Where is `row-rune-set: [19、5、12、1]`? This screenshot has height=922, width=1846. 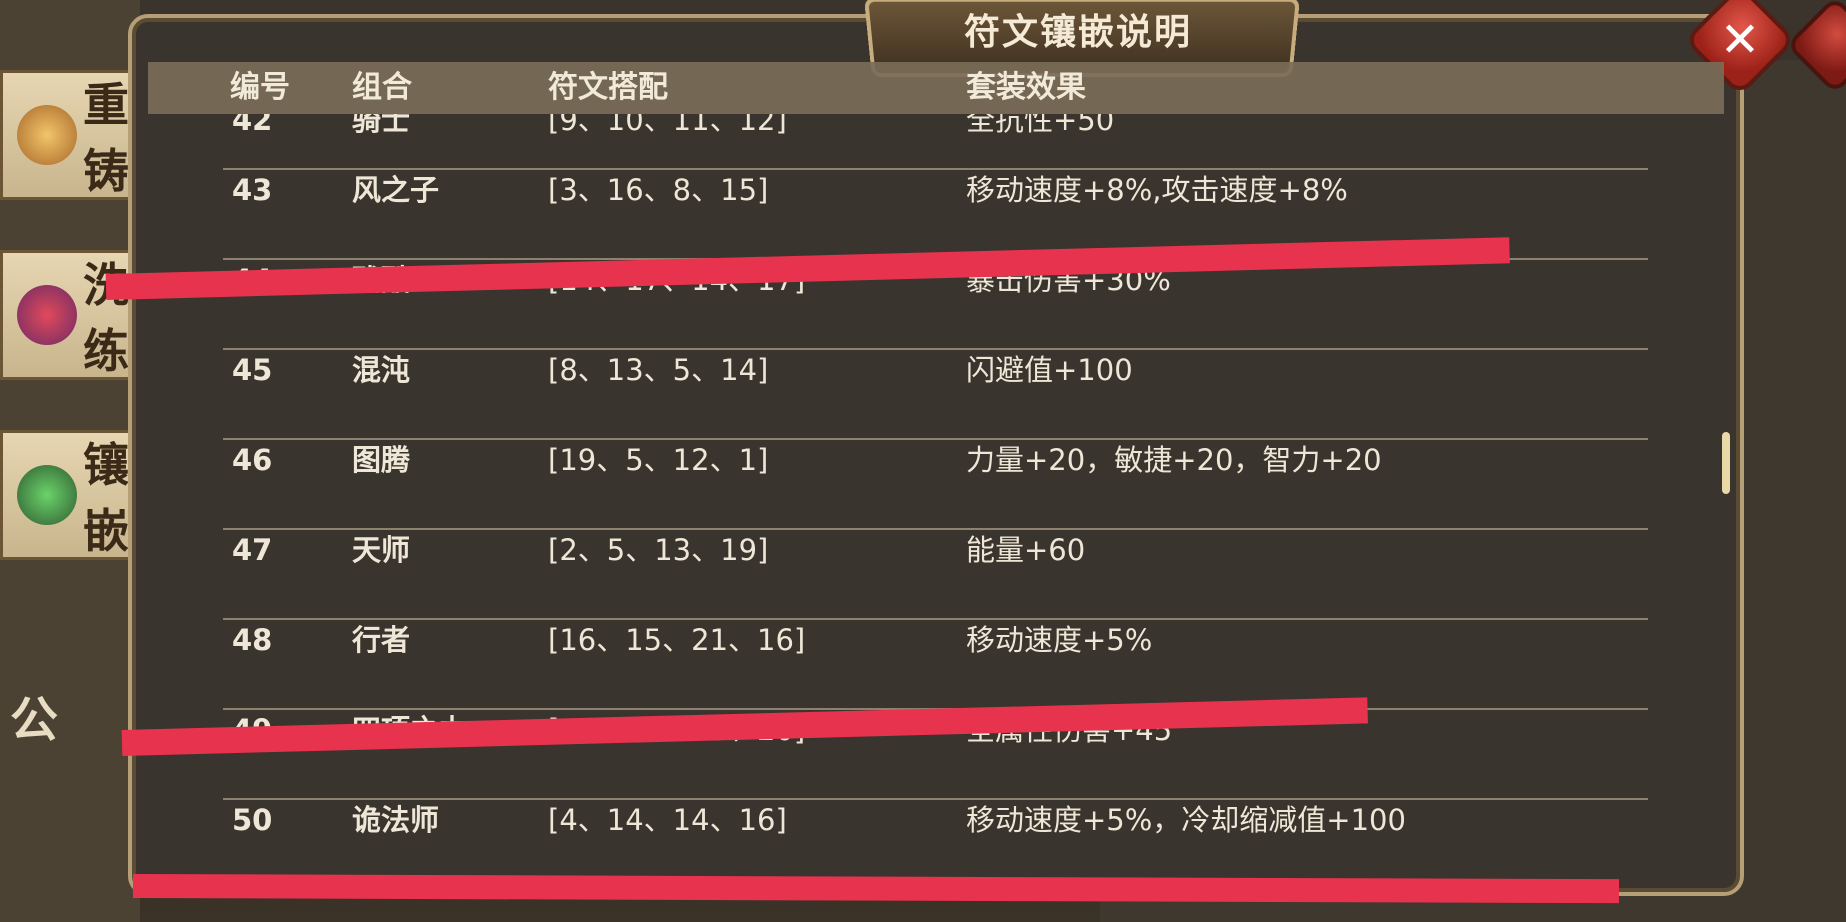
row-rune-set: [19、5、12、1] is located at coordinates (658, 460).